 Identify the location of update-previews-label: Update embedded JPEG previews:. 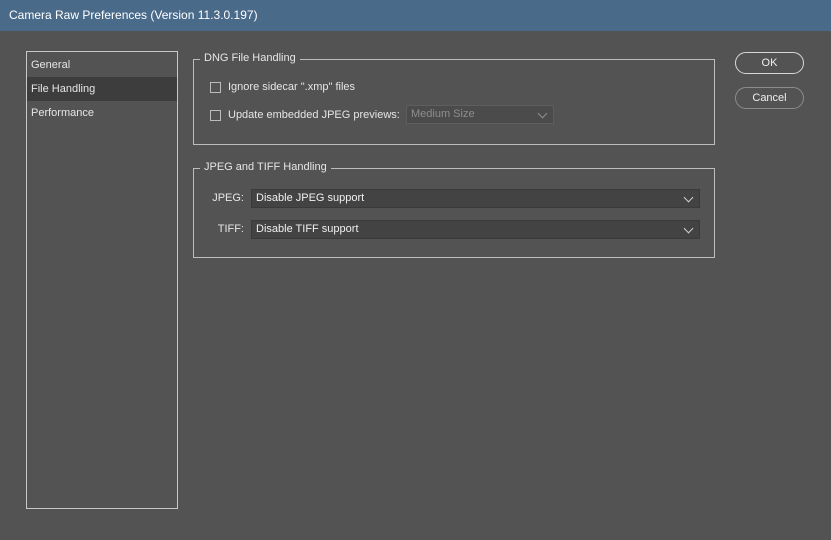
(314, 115).